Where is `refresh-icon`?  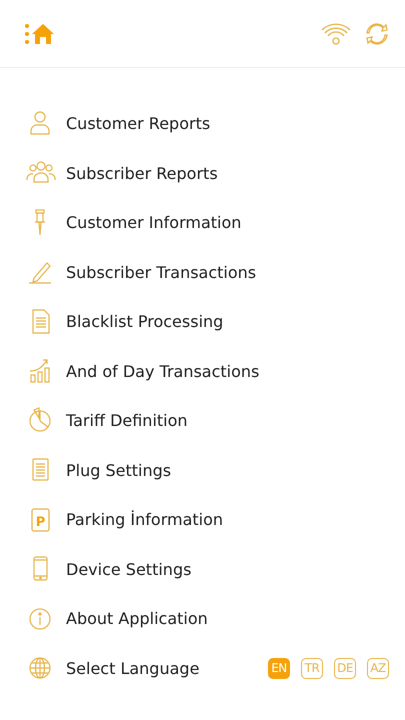
refresh-icon is located at coordinates (377, 34).